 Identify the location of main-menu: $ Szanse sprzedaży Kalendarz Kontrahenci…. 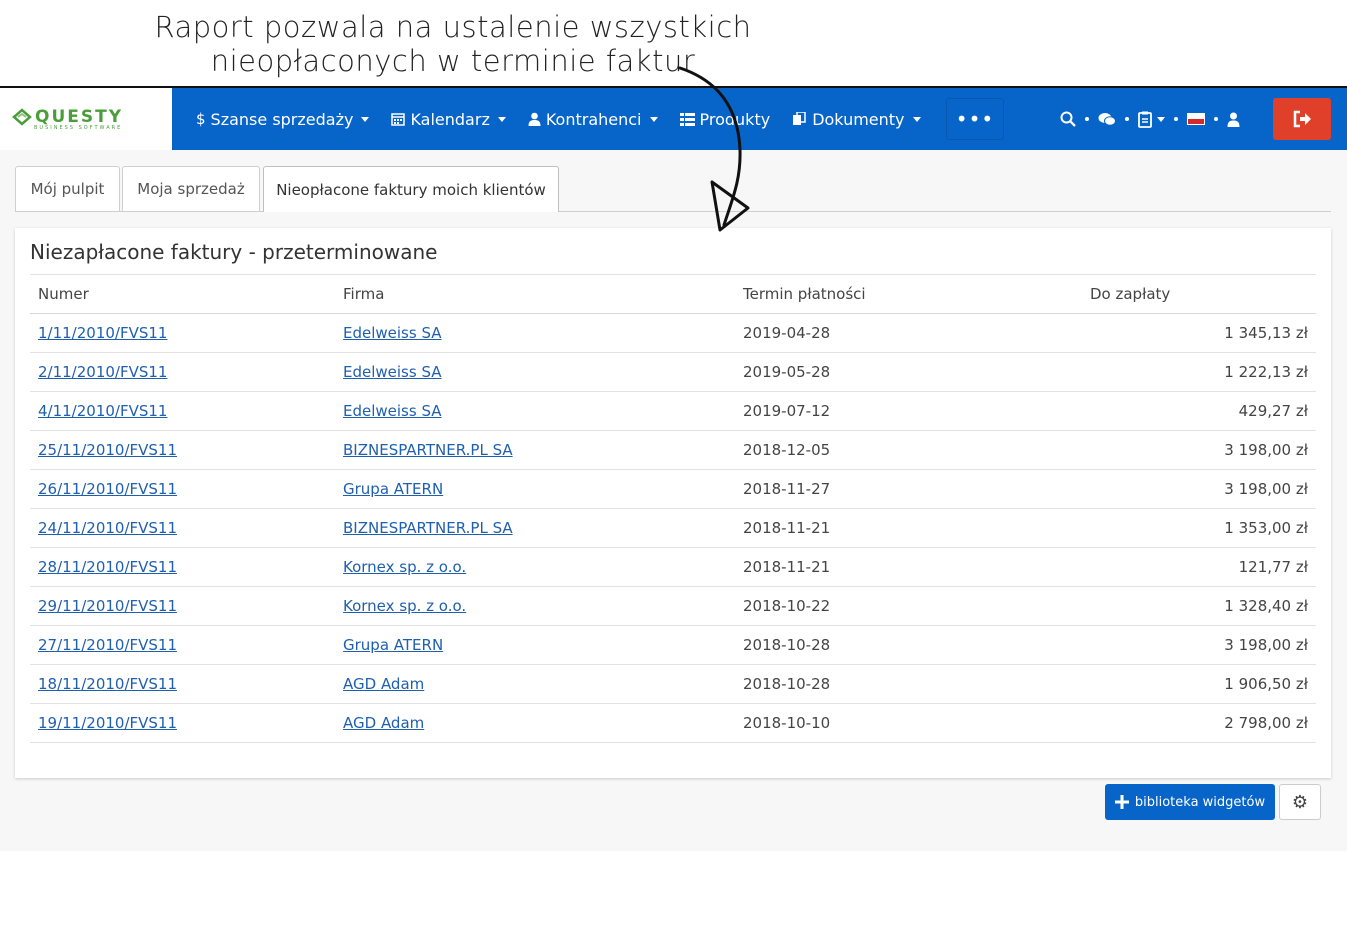
(558, 119).